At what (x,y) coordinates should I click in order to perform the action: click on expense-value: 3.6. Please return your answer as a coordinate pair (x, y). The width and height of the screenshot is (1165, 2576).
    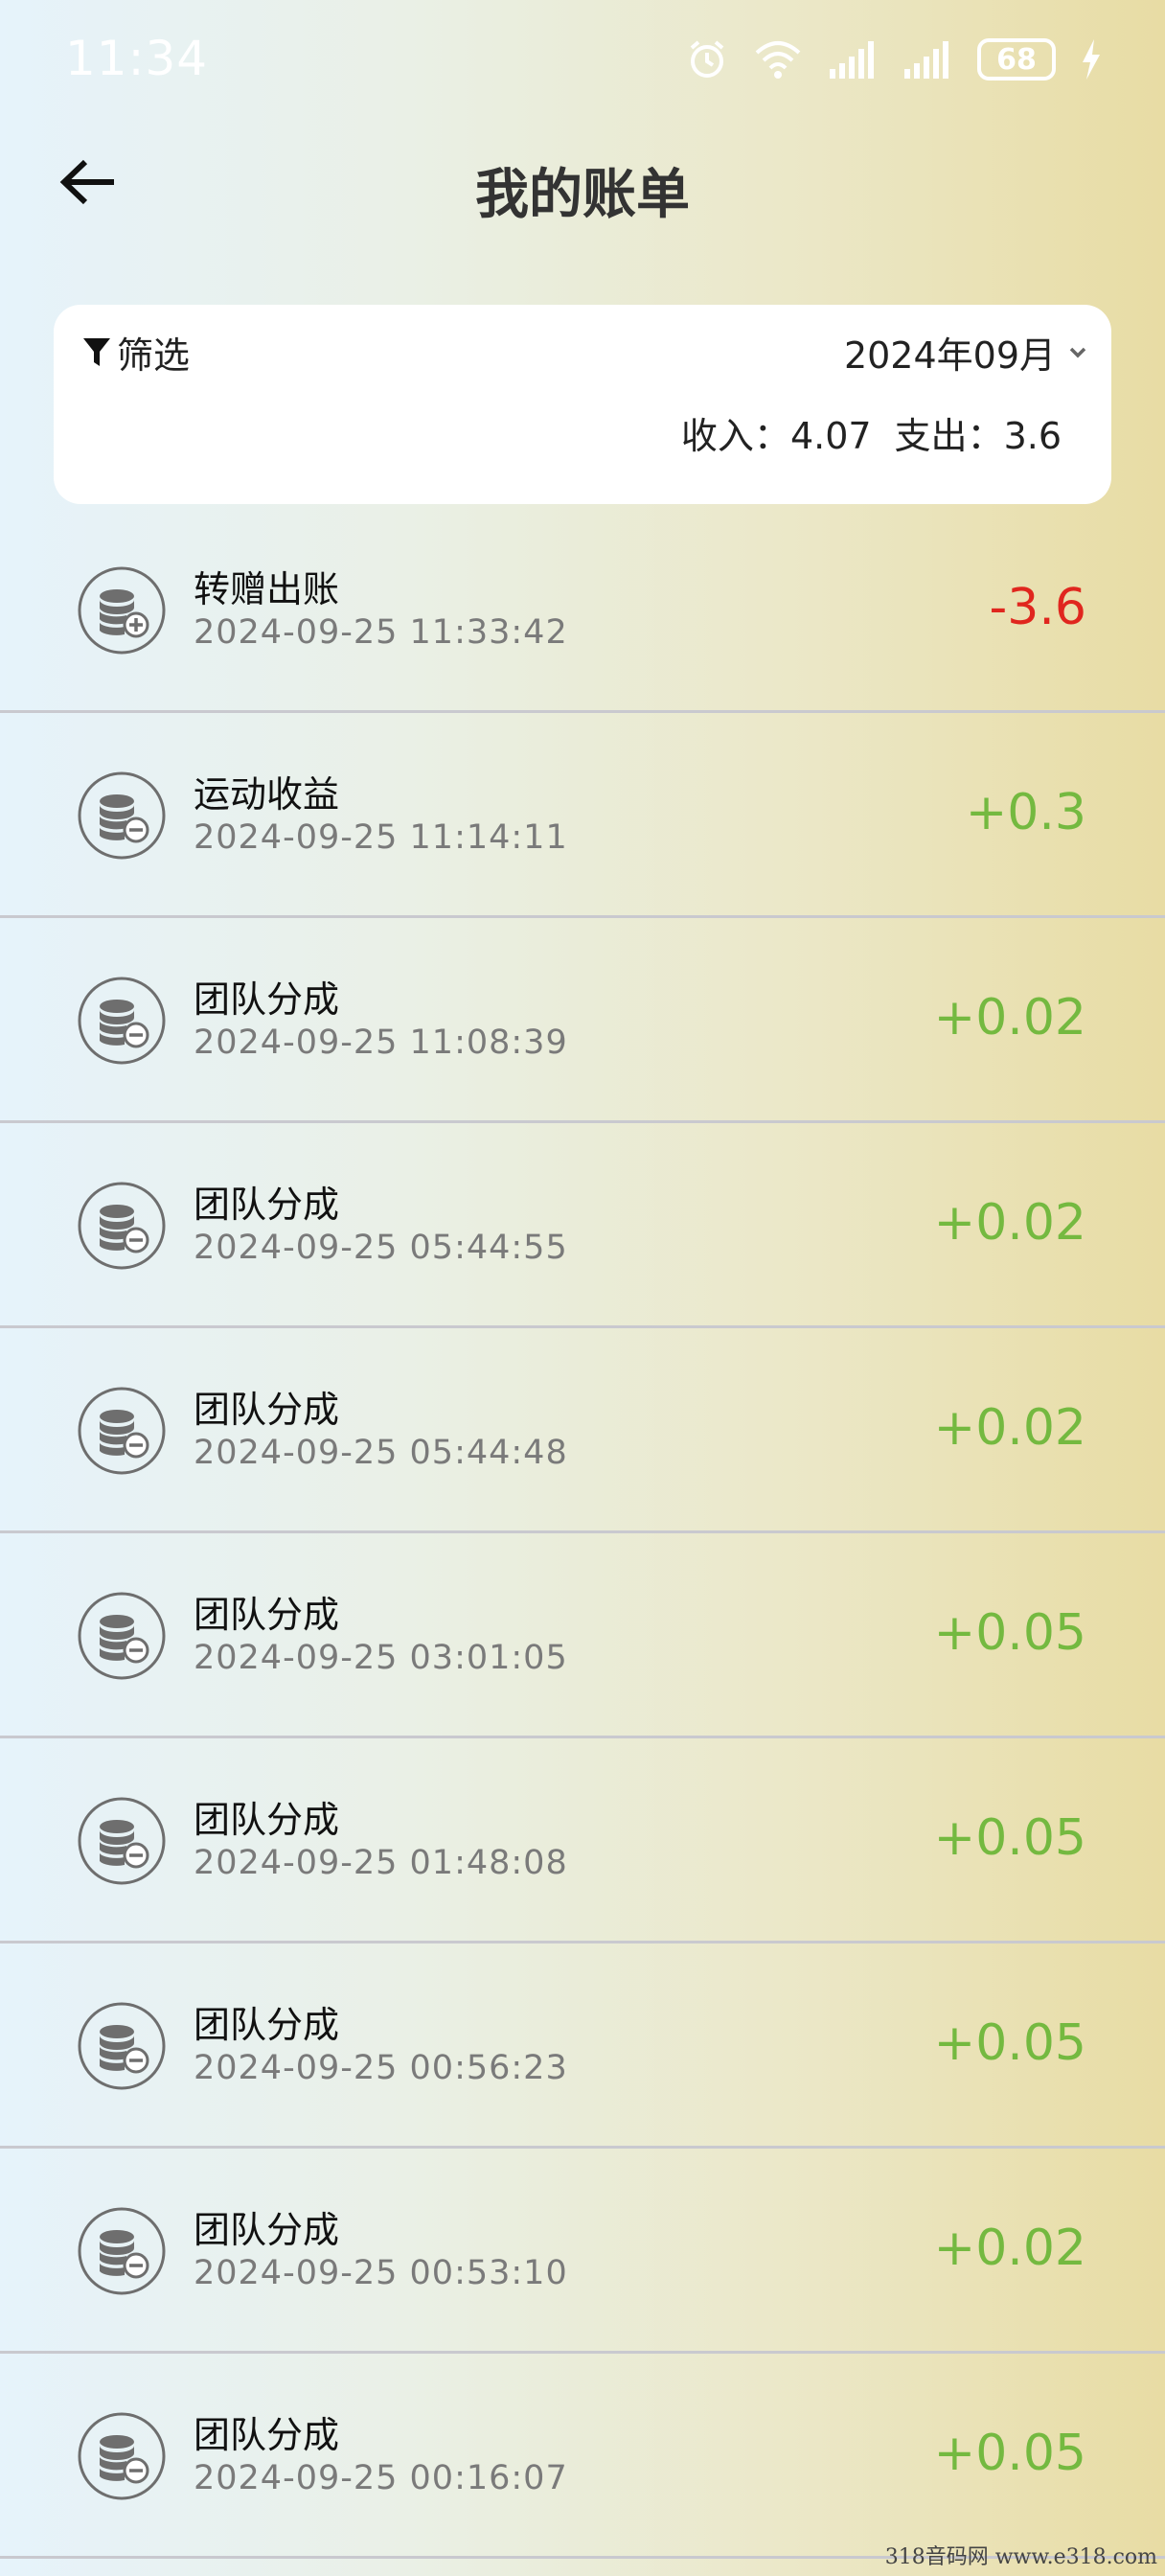
    Looking at the image, I should click on (1032, 436).